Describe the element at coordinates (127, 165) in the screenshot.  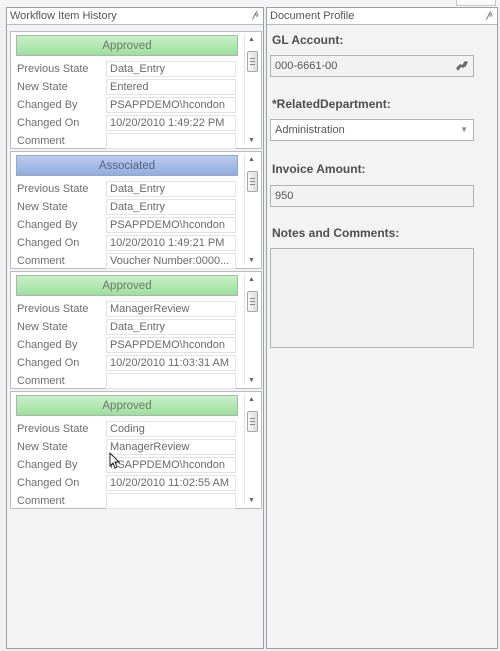
I see `state-badge: Associated` at that location.